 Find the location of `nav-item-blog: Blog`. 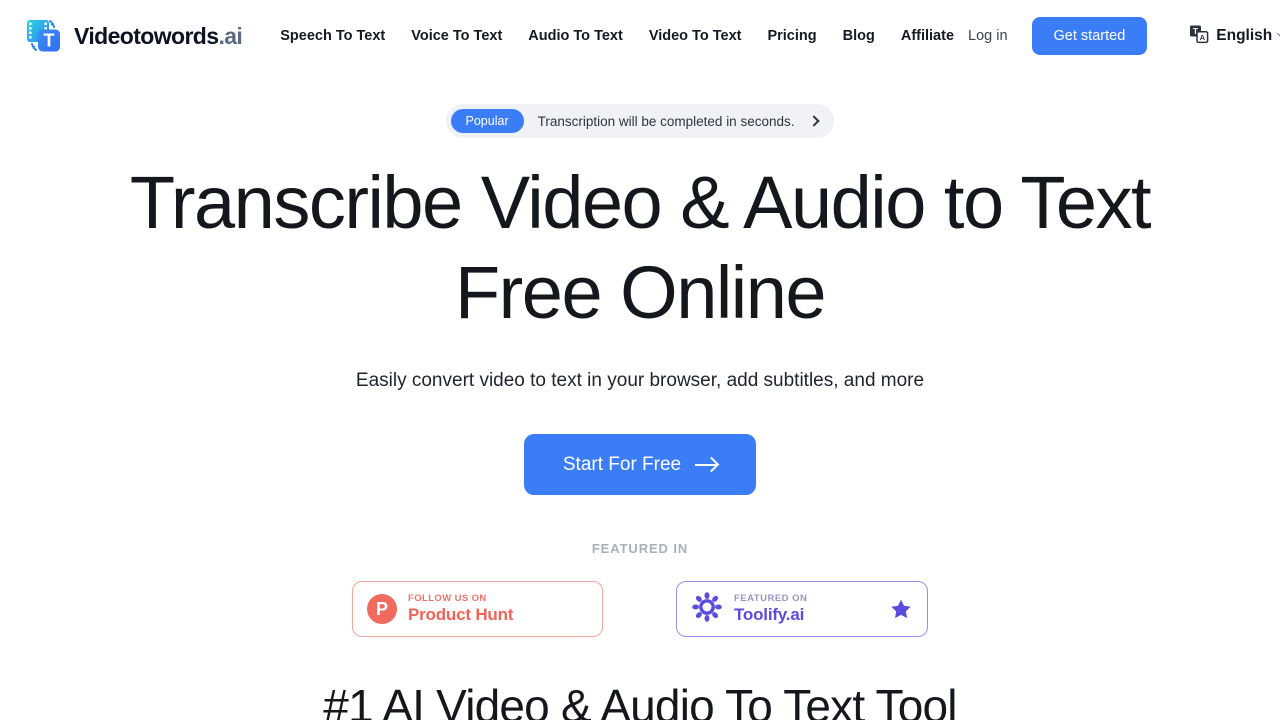

nav-item-blog: Blog is located at coordinates (859, 36).